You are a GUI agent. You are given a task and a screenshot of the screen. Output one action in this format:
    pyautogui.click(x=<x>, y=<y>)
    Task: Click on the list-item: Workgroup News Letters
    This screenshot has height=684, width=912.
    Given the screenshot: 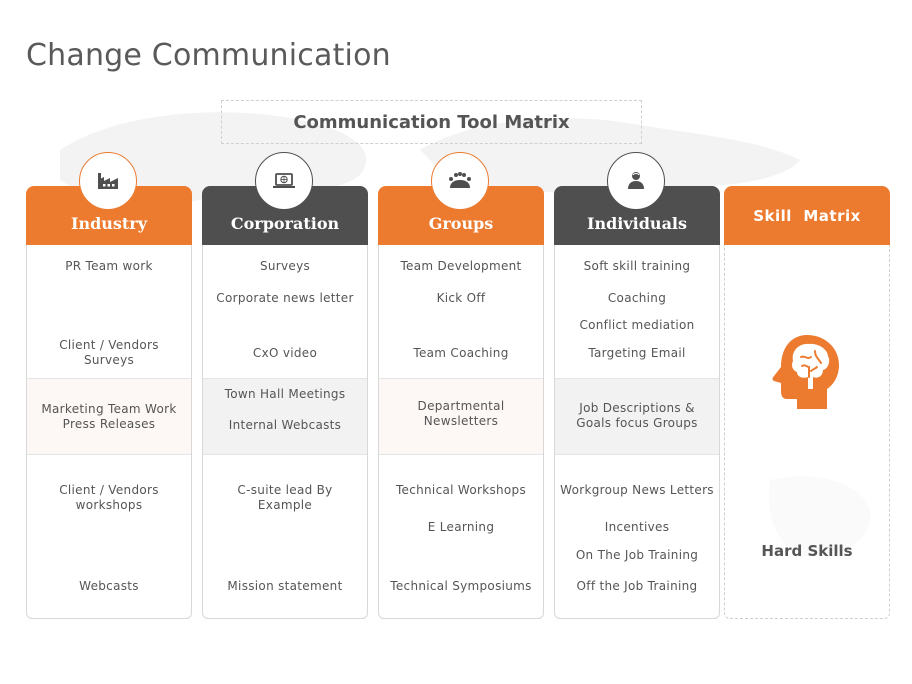 What is the action you would take?
    pyautogui.click(x=637, y=490)
    